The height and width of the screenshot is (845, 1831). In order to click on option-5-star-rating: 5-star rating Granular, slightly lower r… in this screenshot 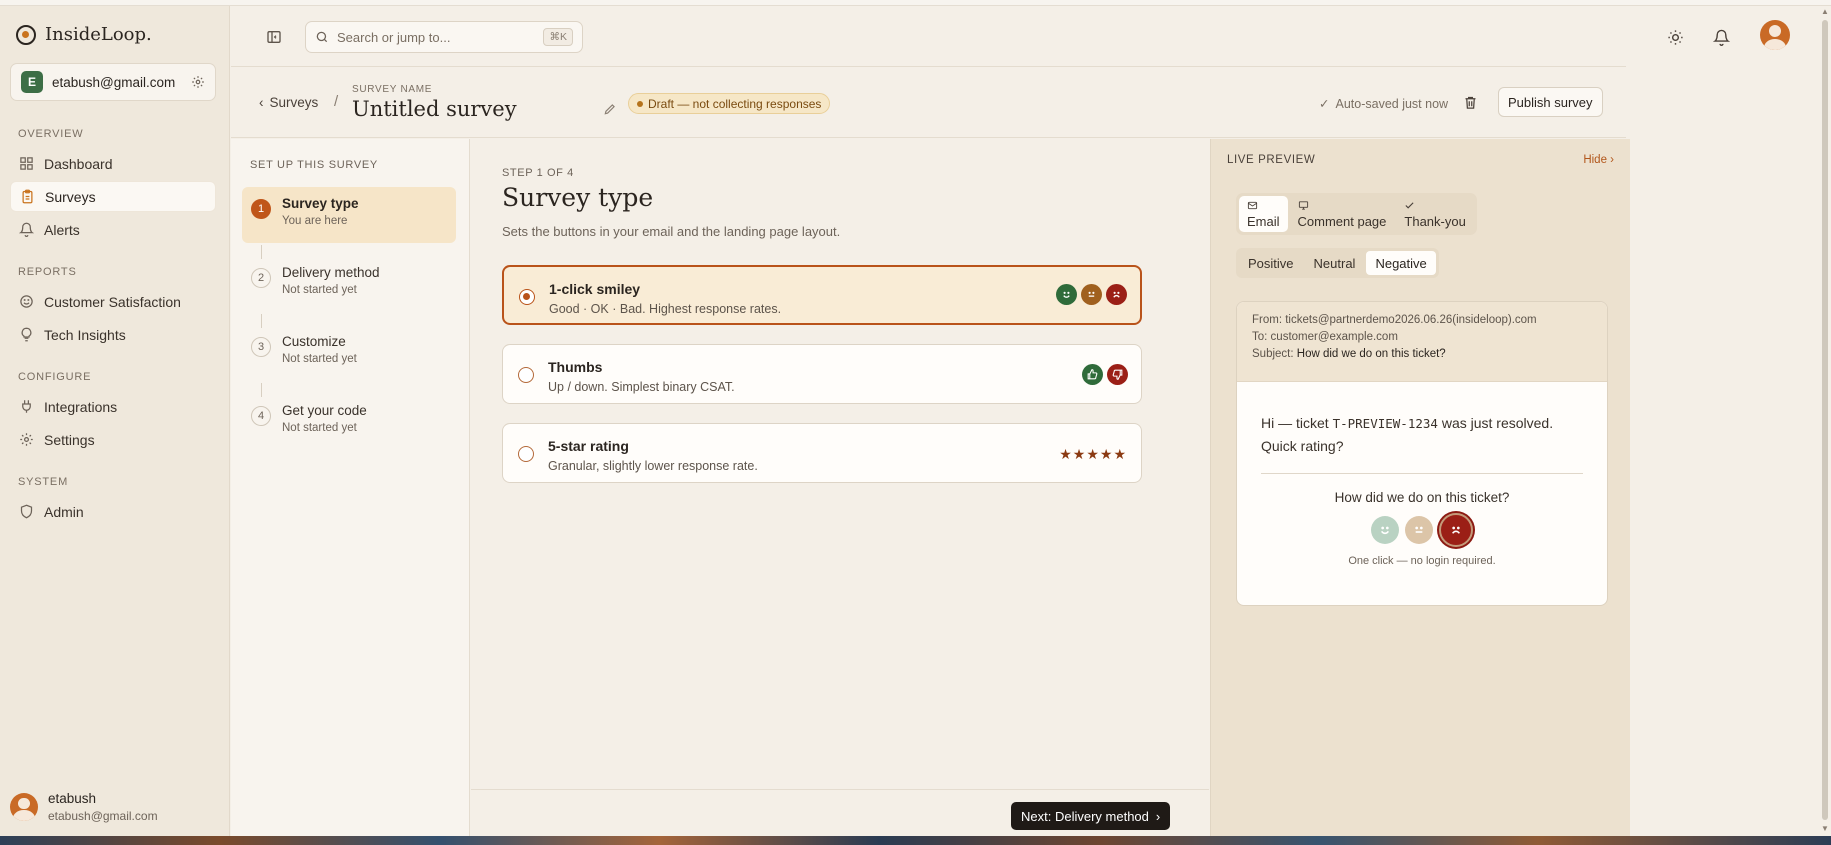, I will do `click(822, 453)`.